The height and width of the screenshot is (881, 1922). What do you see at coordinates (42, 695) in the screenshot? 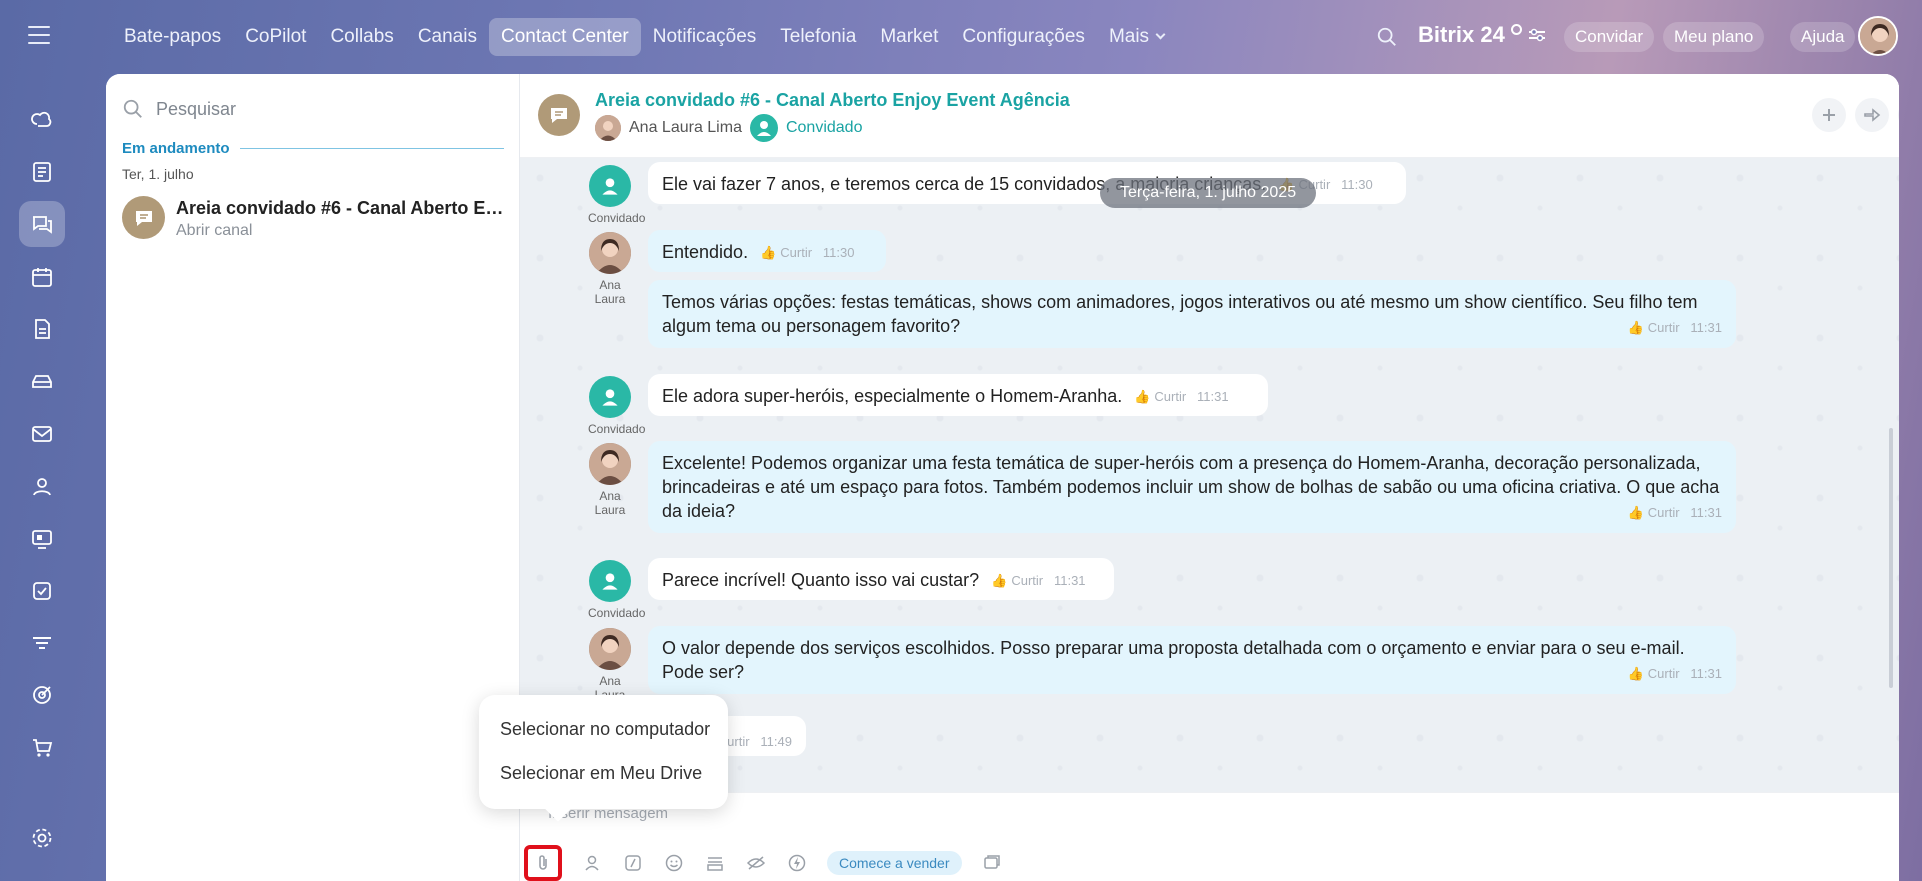
I see `target-icon` at bounding box center [42, 695].